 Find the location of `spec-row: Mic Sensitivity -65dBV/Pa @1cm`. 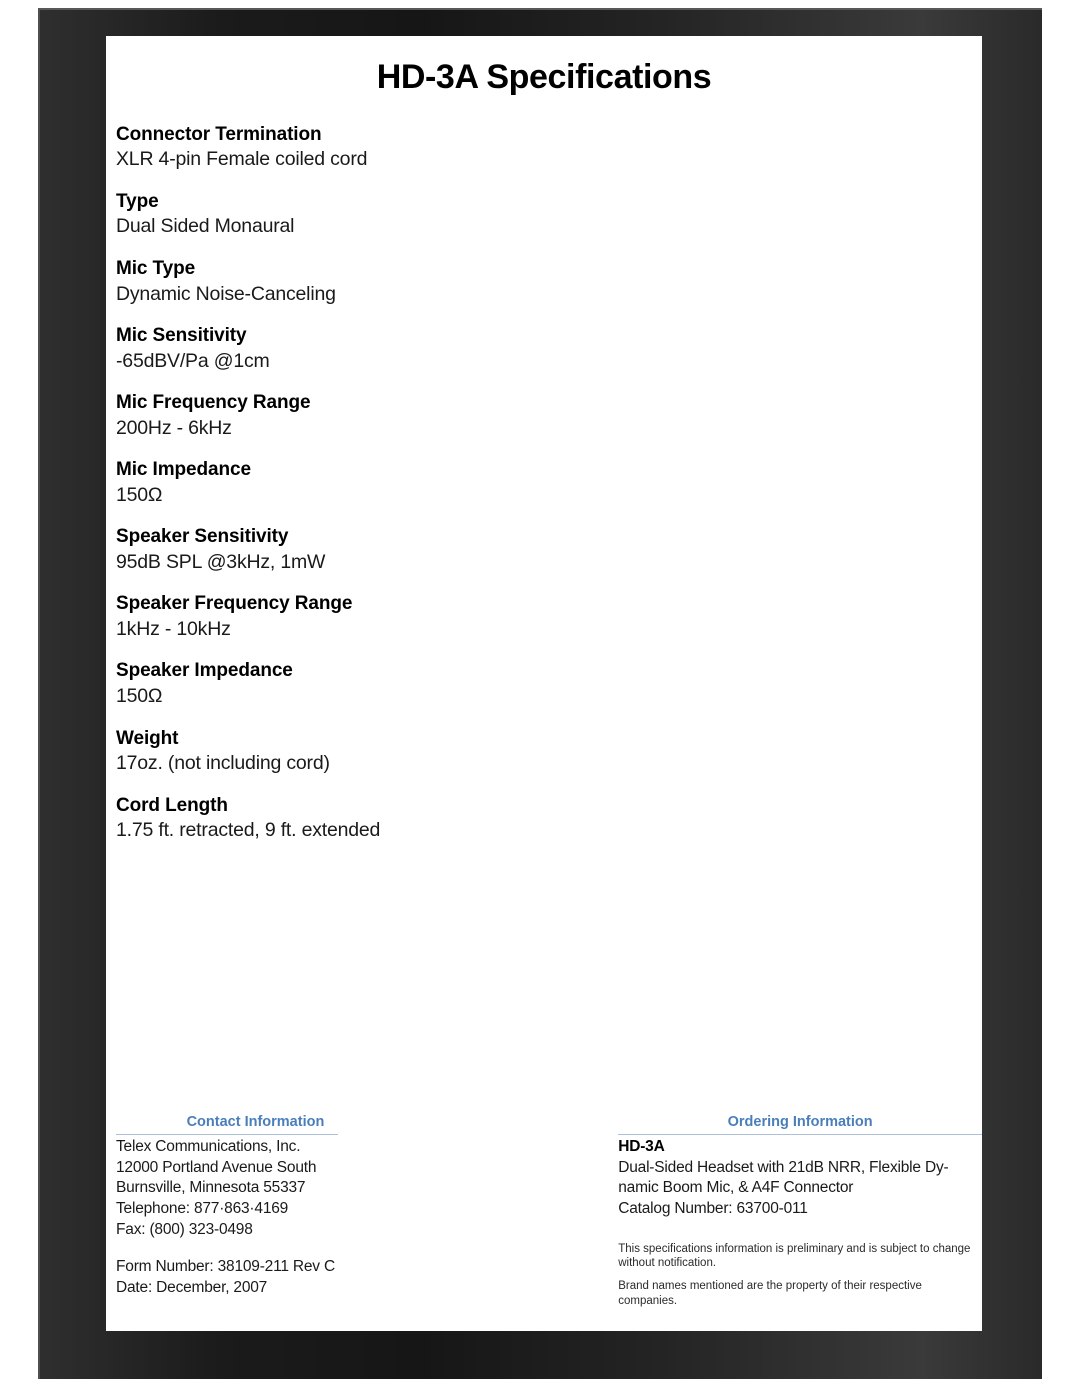

spec-row: Mic Sensitivity -65dBV/Pa @1cm is located at coordinates (549, 349).